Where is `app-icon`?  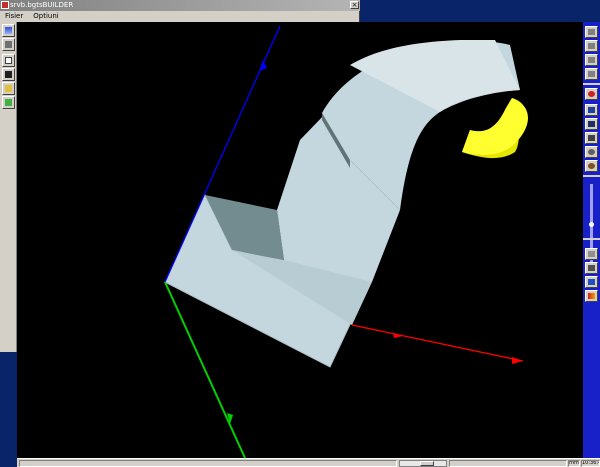
app-icon is located at coordinates (5, 5).